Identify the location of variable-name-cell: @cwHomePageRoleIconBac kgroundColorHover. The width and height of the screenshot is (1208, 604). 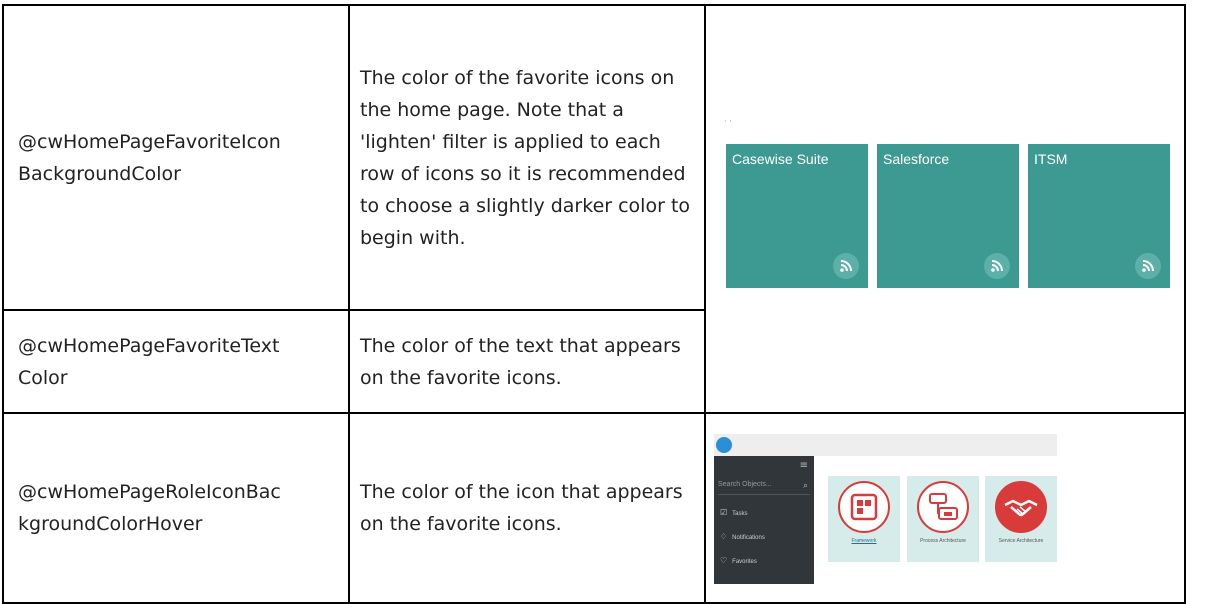
(176, 508).